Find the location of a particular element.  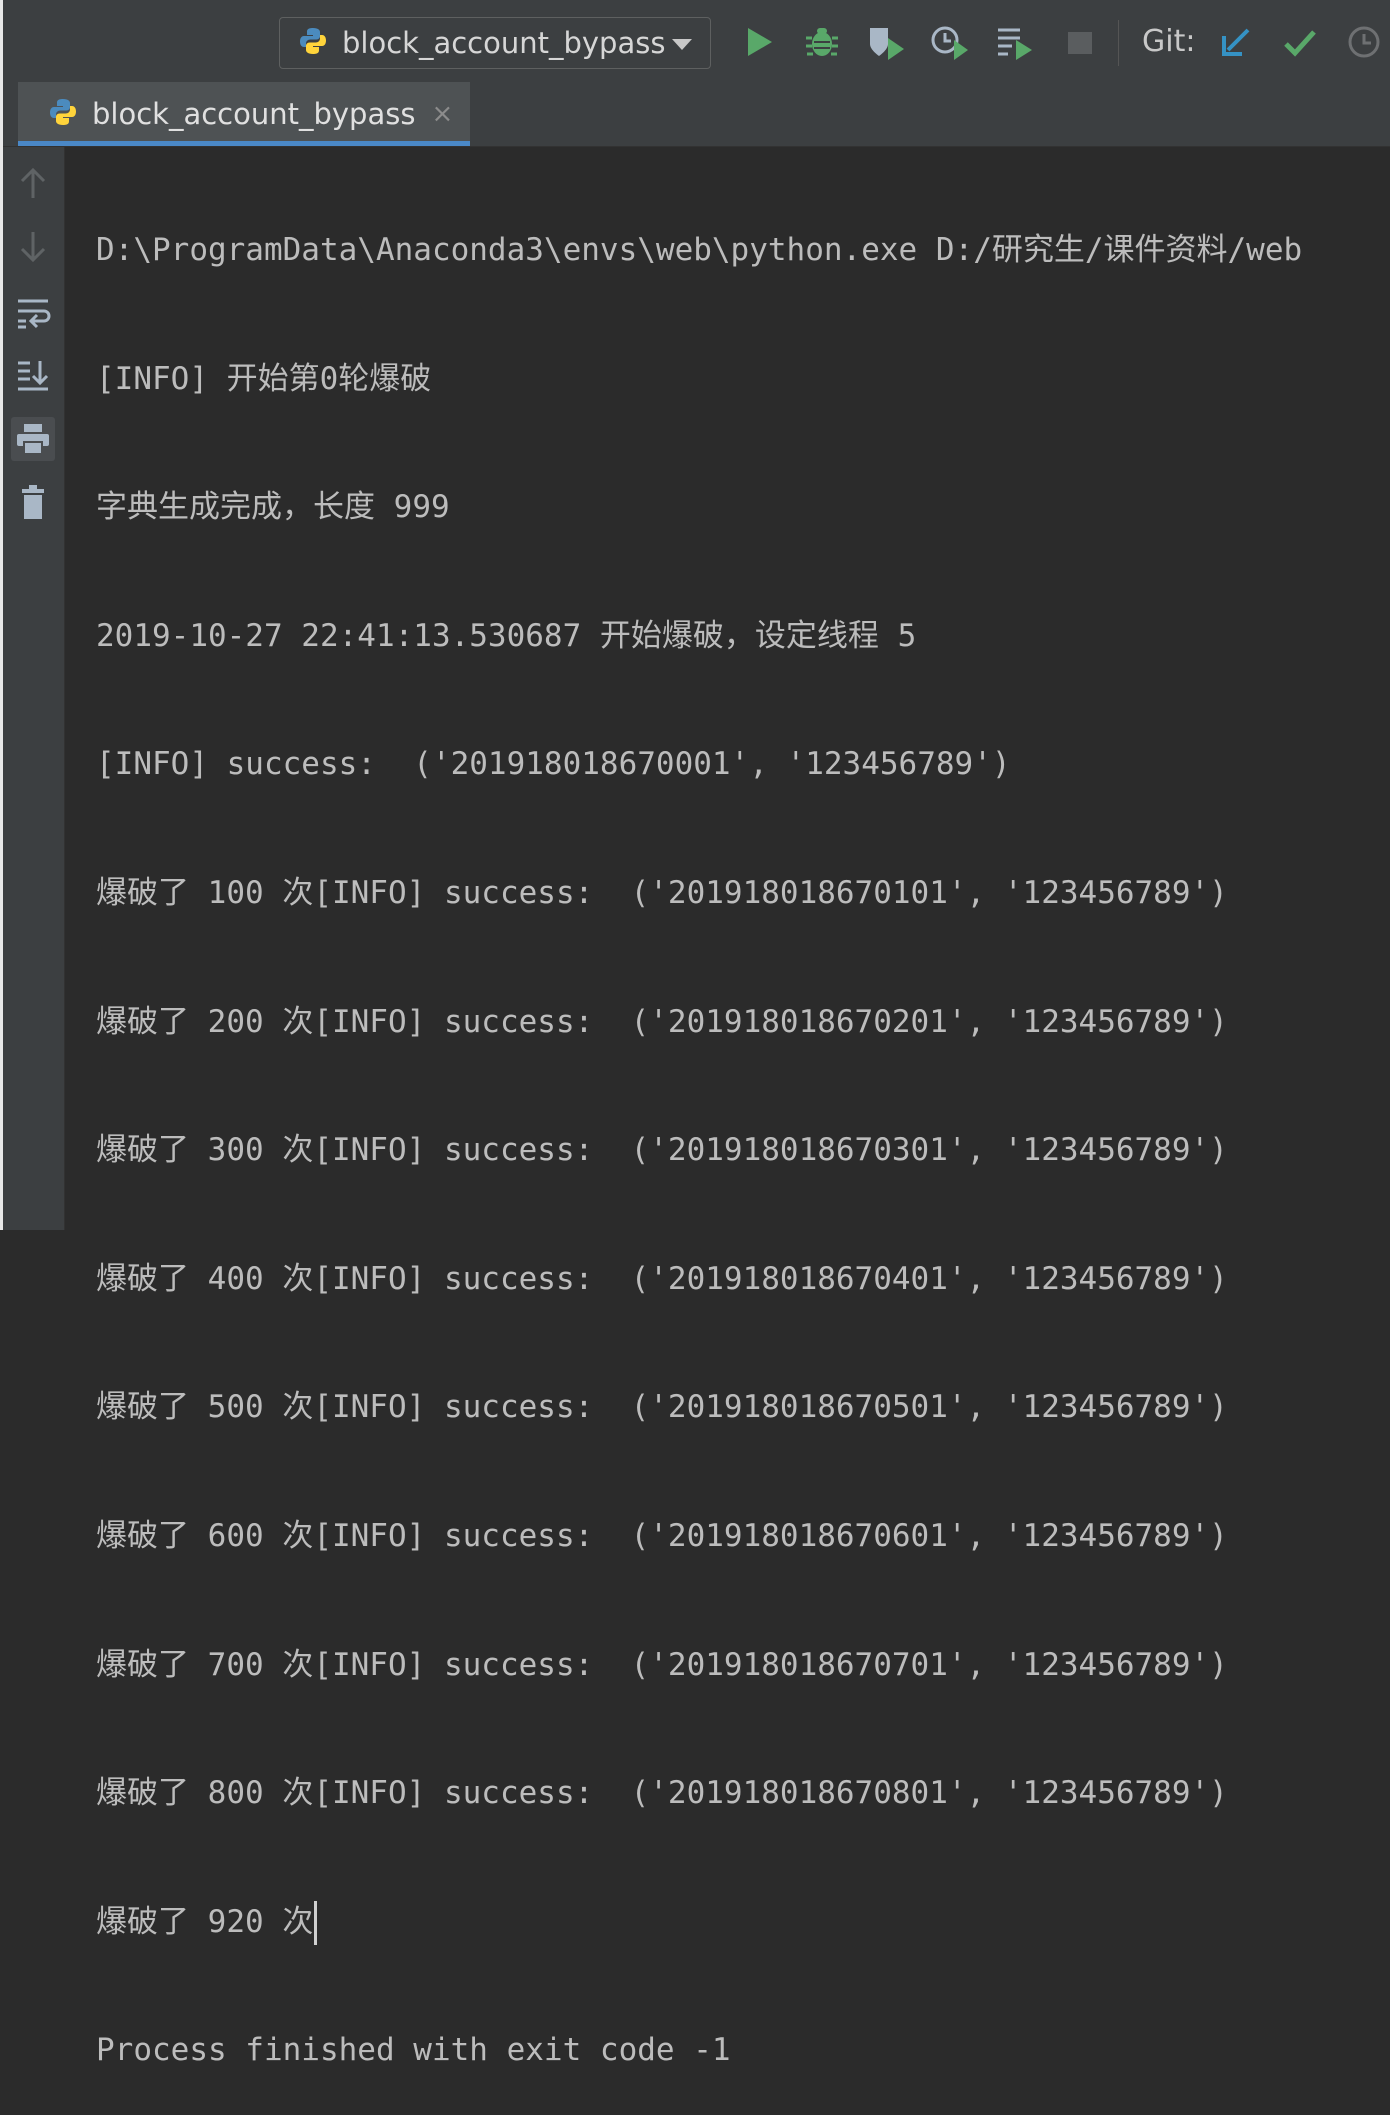

git-commit-button is located at coordinates (1300, 42).